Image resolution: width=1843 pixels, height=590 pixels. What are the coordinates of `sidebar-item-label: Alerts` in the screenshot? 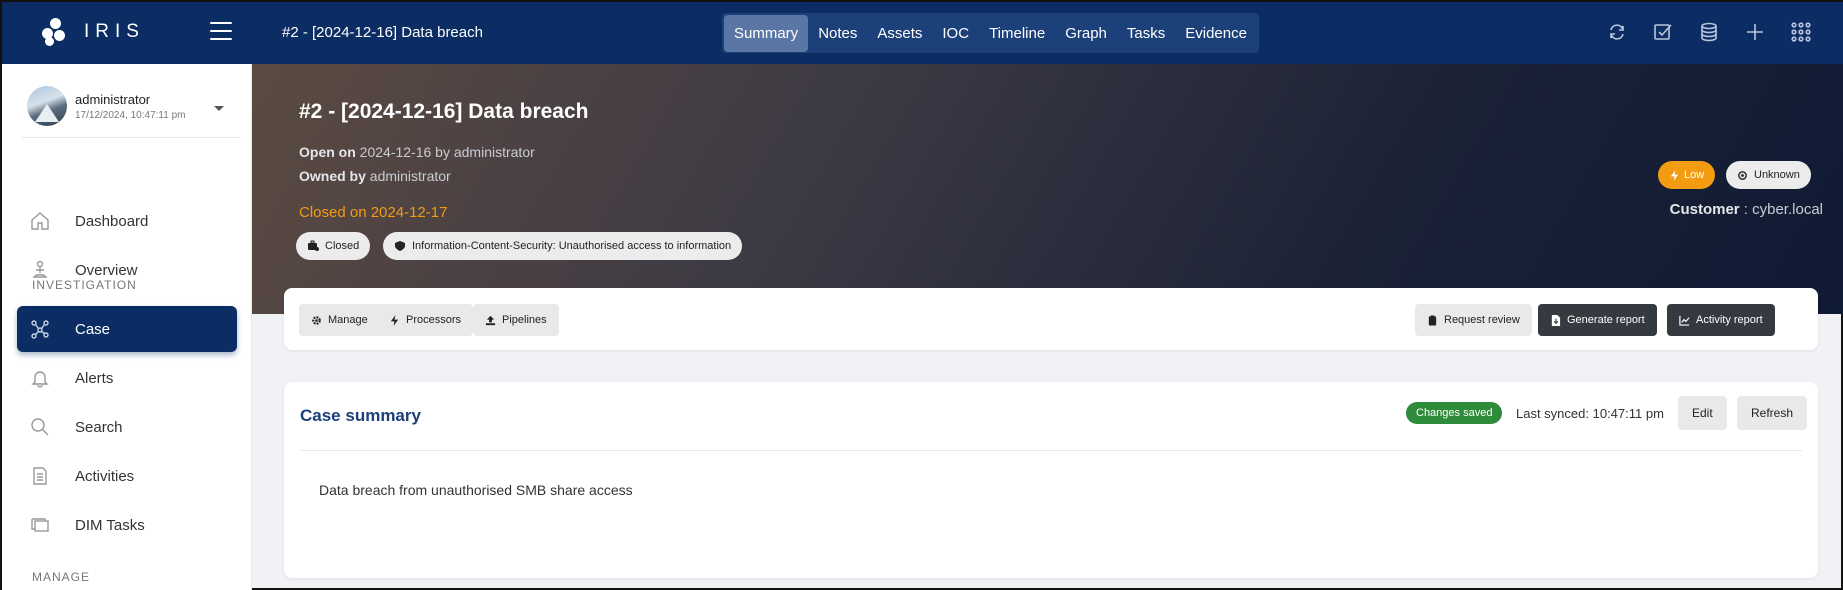 It's located at (94, 378).